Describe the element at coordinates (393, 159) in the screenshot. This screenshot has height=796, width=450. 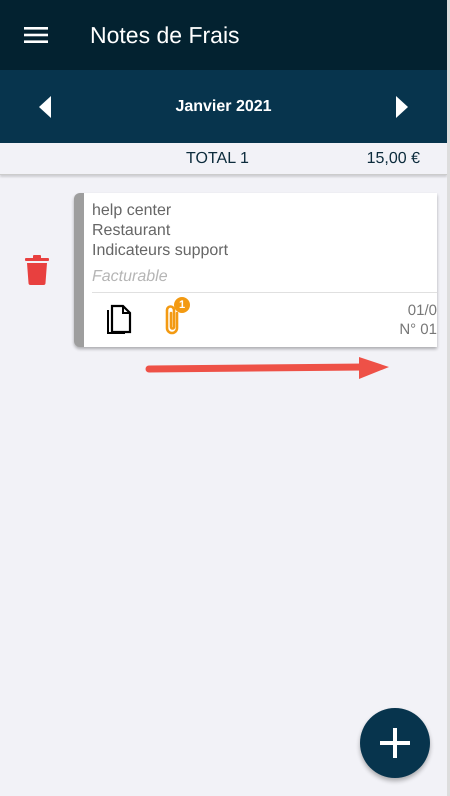
I see `total-amount: 15,00 €` at that location.